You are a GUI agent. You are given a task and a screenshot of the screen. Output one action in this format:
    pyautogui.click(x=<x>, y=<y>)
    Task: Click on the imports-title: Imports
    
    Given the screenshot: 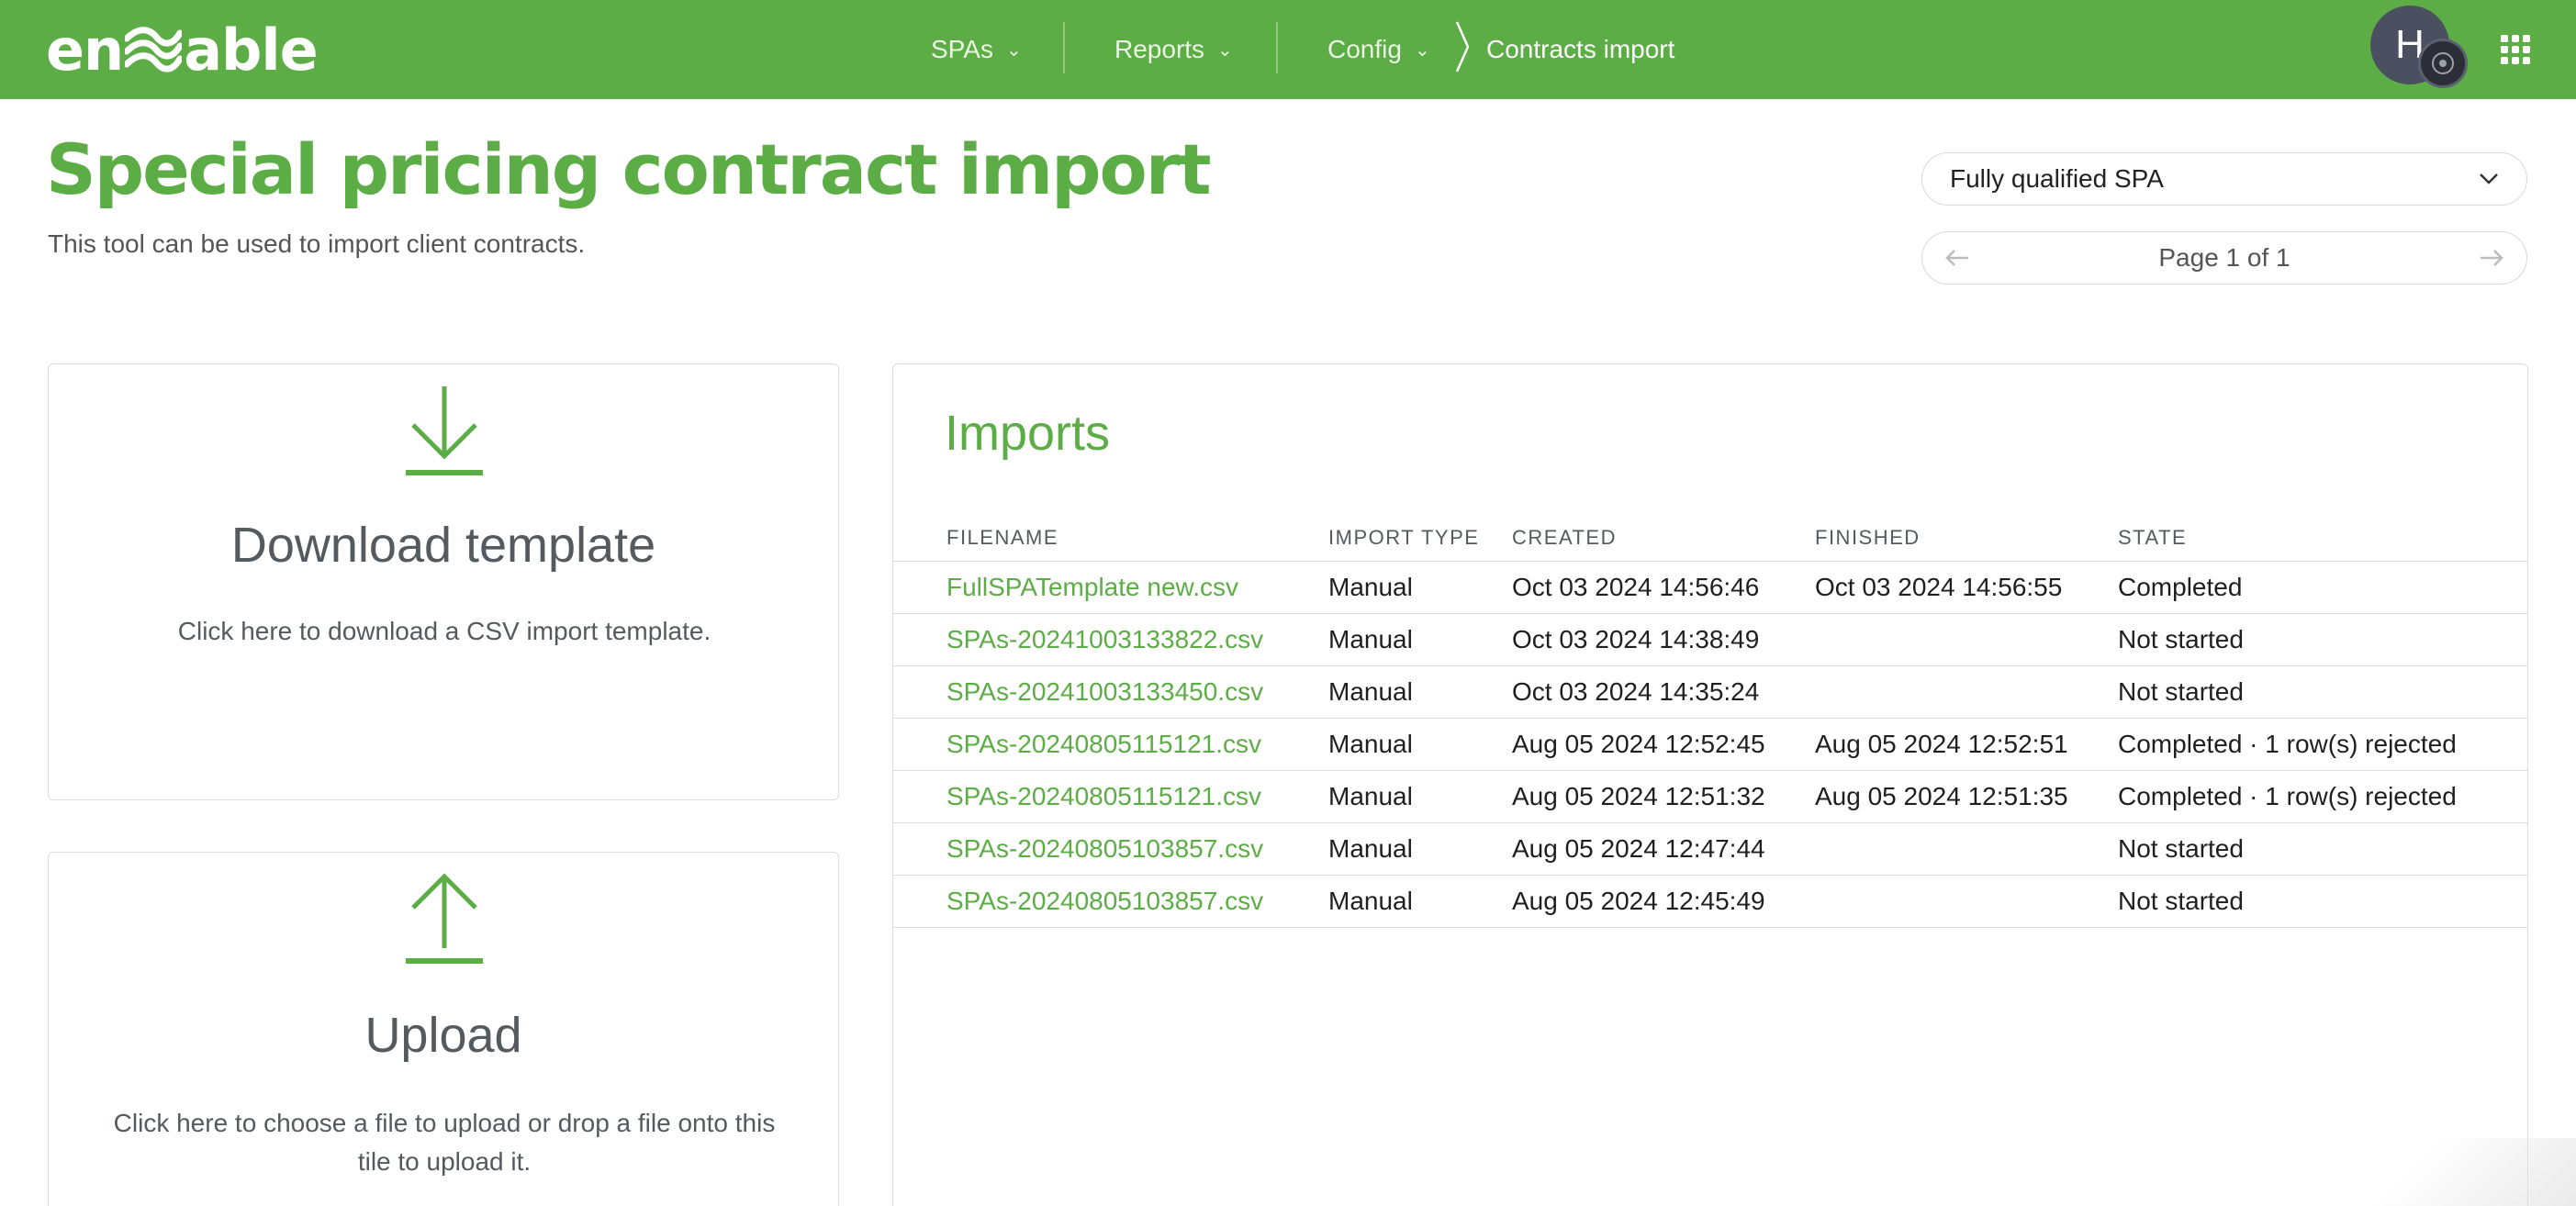 What is the action you would take?
    pyautogui.click(x=1028, y=433)
    